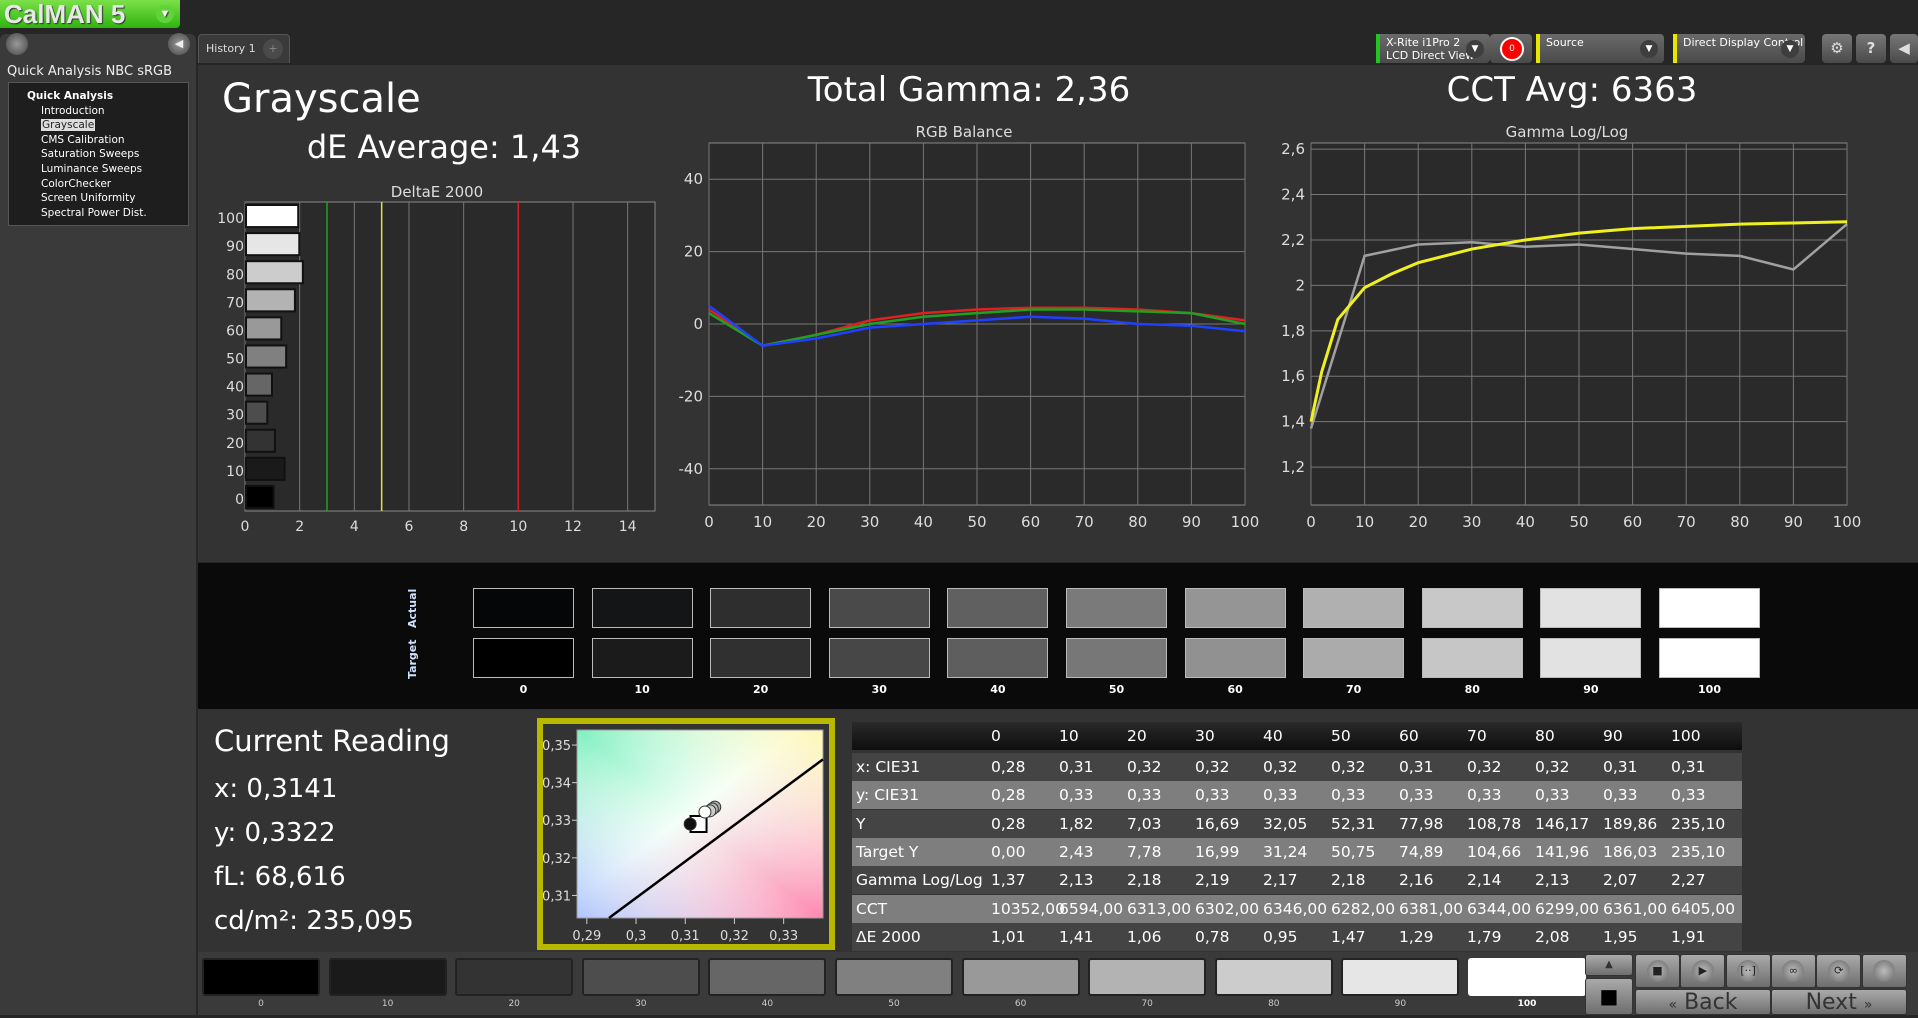 Image resolution: width=1918 pixels, height=1018 pixels. I want to click on table-cell: 6344,00, so click(1499, 908).